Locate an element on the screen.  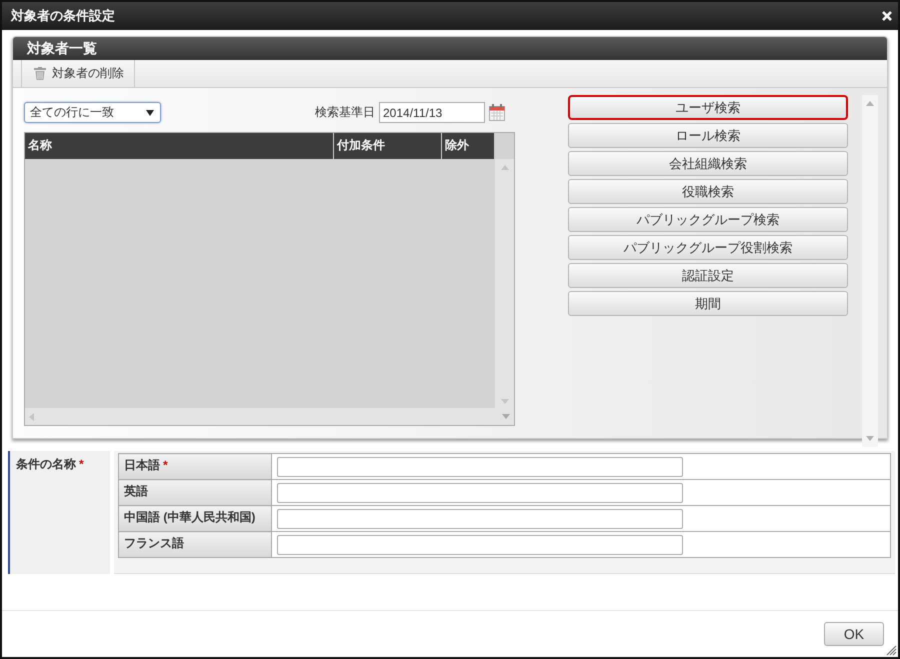
language-label: フランス語 is located at coordinates (154, 543).